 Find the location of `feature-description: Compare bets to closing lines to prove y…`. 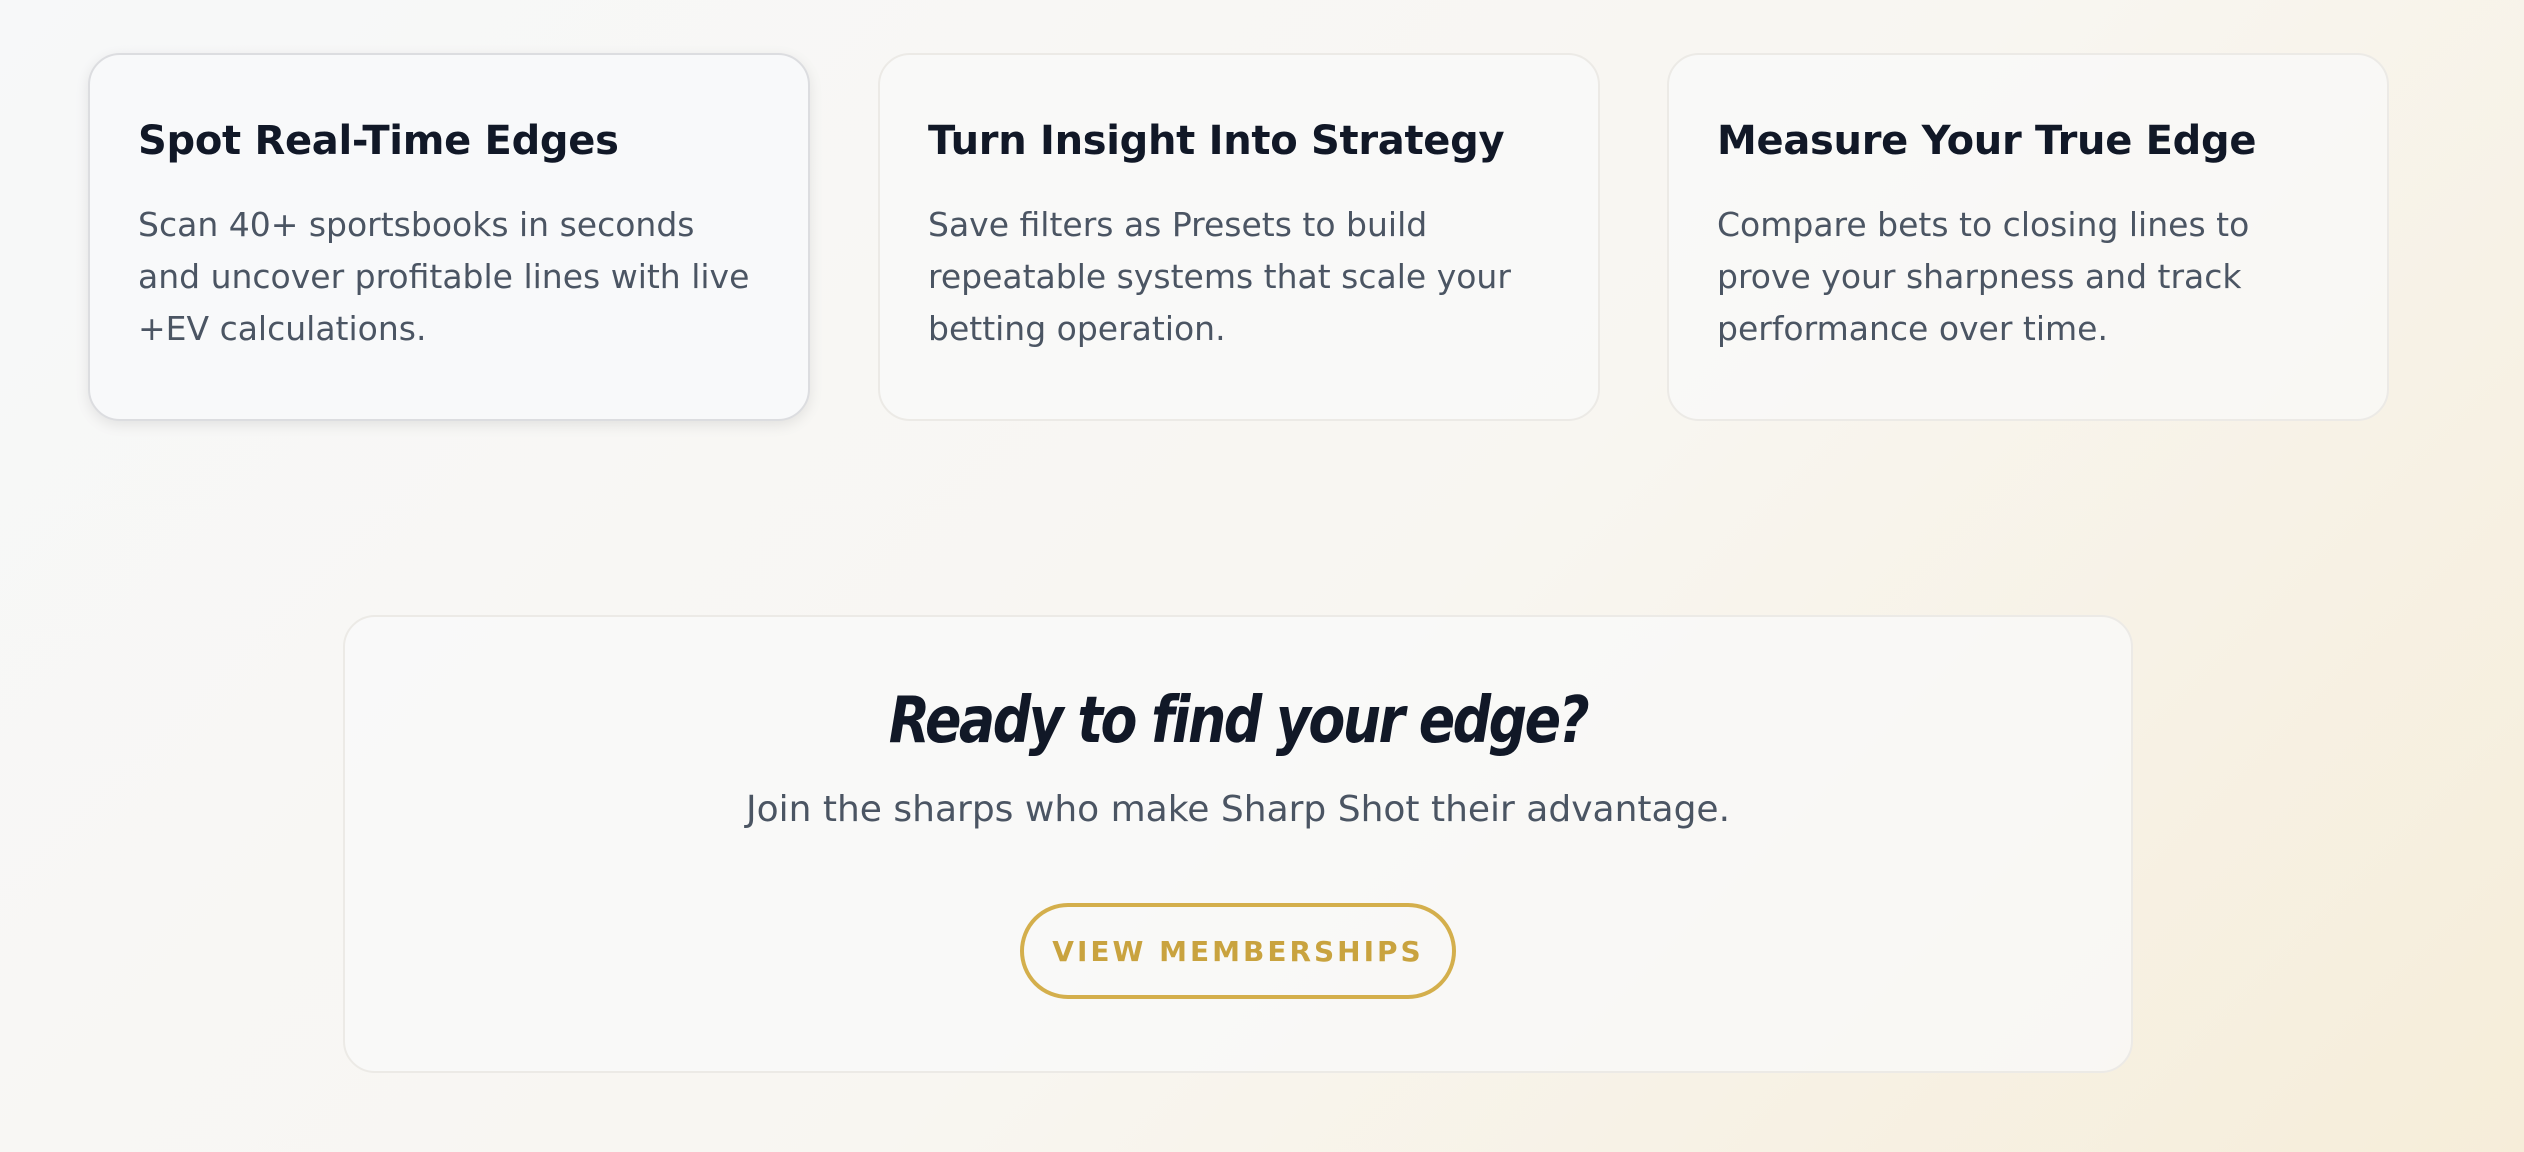

feature-description: Compare bets to closing lines to prove y… is located at coordinates (1983, 276).